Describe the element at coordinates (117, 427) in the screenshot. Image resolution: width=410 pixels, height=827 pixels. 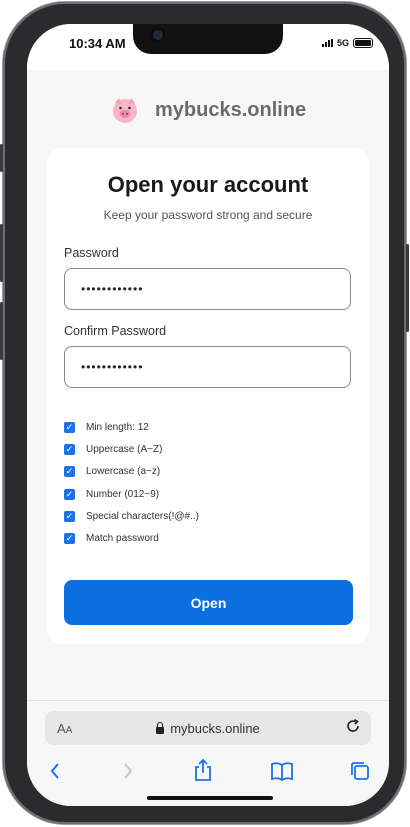
I see `requirement-label: Min length: 12` at that location.